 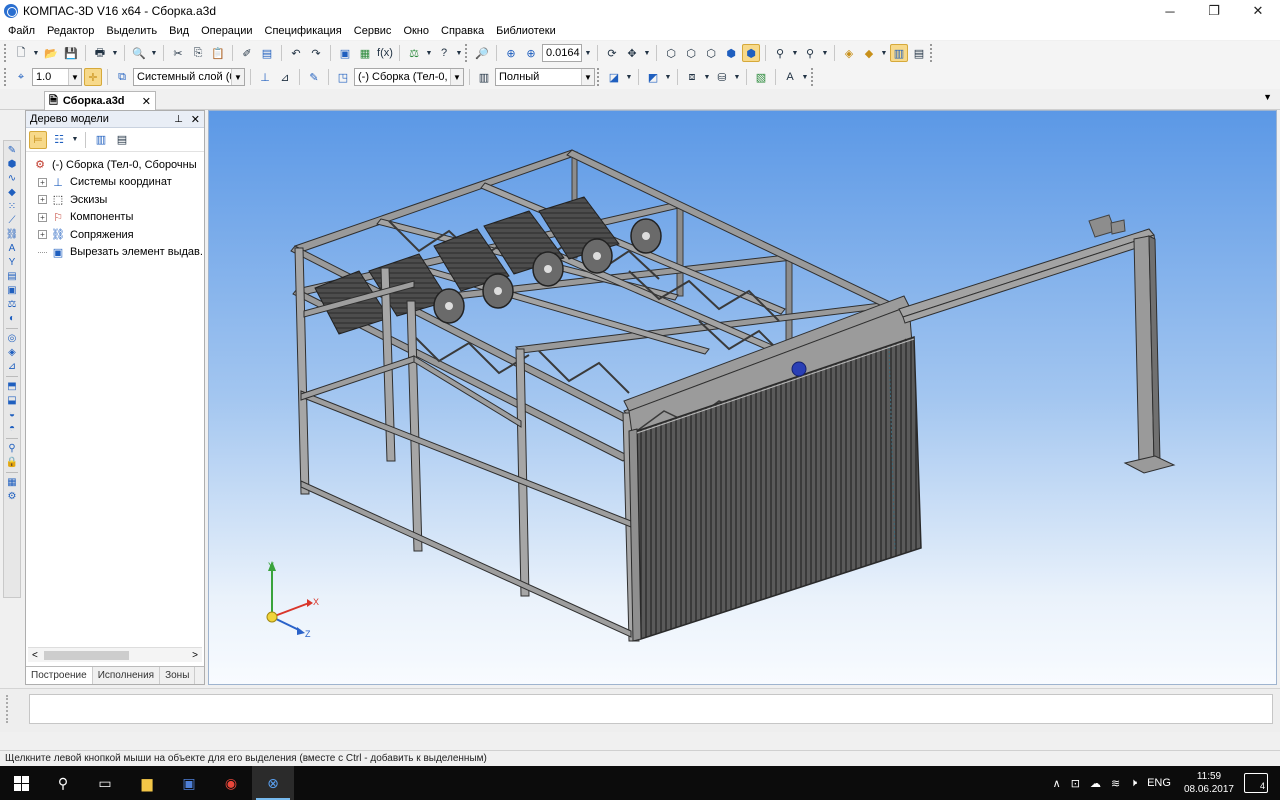 I want to click on new-document-icon: 🗋, so click(x=21, y=53).